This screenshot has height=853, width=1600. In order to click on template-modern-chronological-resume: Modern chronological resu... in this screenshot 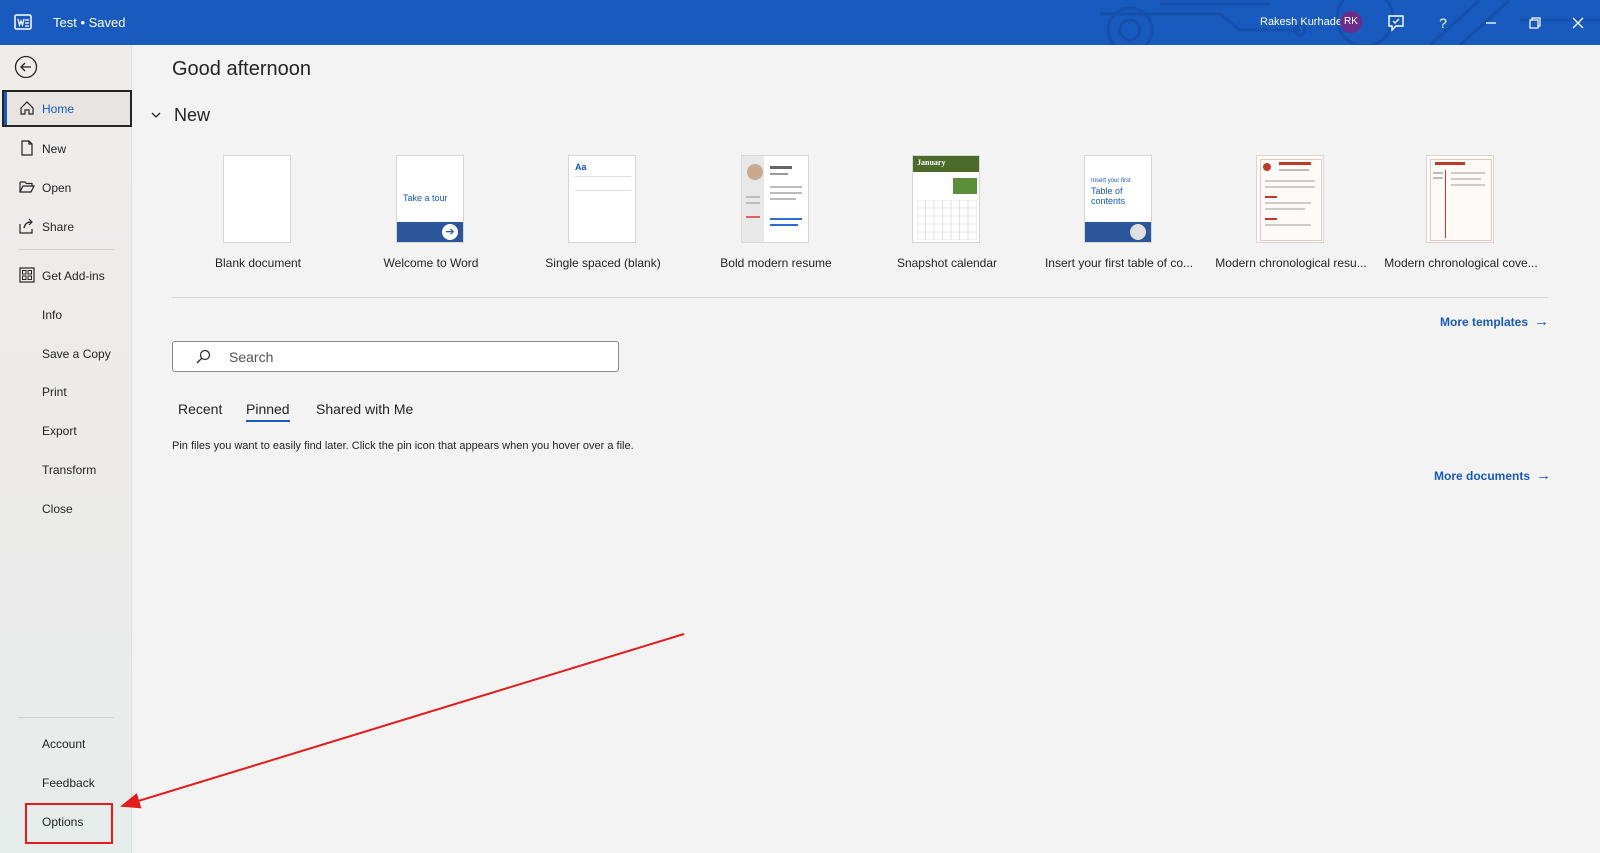, I will do `click(1291, 215)`.